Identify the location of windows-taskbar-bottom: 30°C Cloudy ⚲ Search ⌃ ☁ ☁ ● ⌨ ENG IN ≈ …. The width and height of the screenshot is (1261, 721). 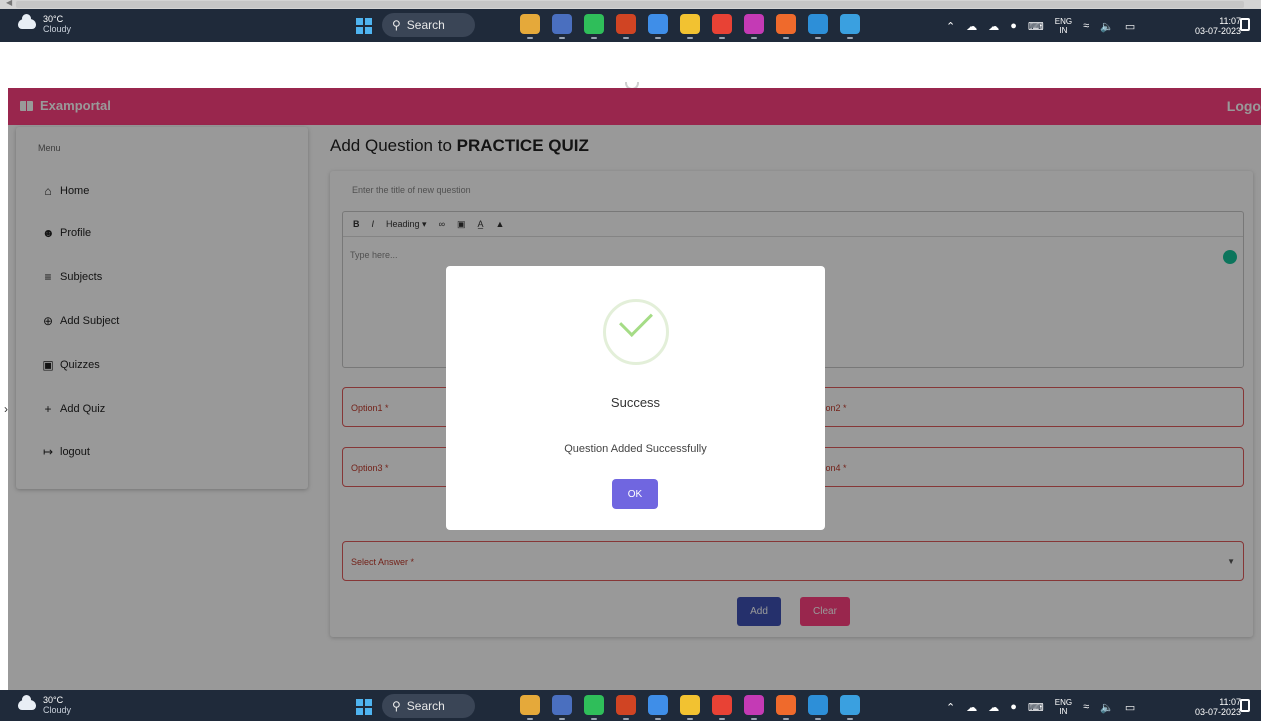
(630, 705).